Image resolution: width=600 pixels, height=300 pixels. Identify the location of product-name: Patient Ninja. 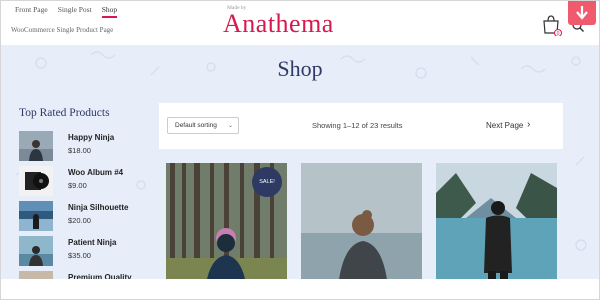
(92, 242).